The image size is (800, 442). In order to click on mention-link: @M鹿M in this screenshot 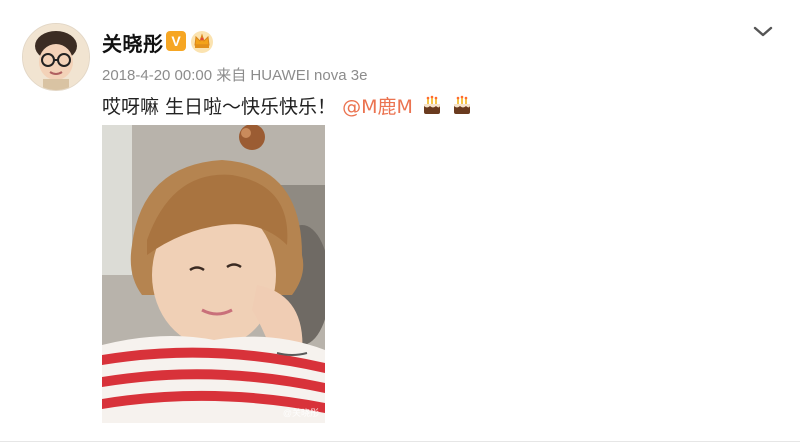, I will do `click(377, 107)`.